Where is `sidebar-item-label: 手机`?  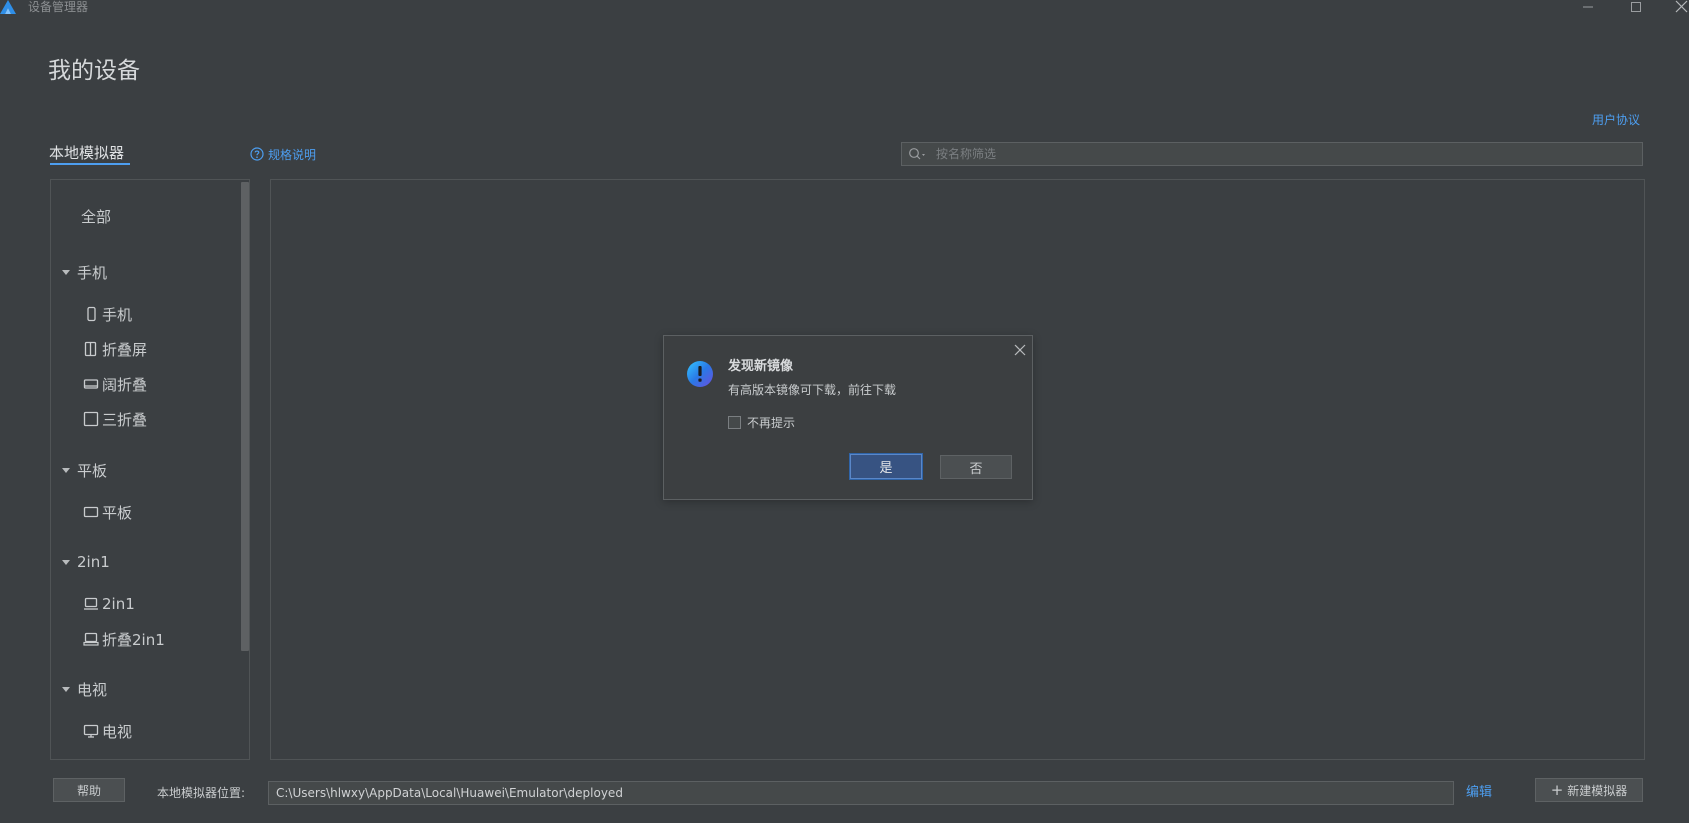 sidebar-item-label: 手机 is located at coordinates (117, 314).